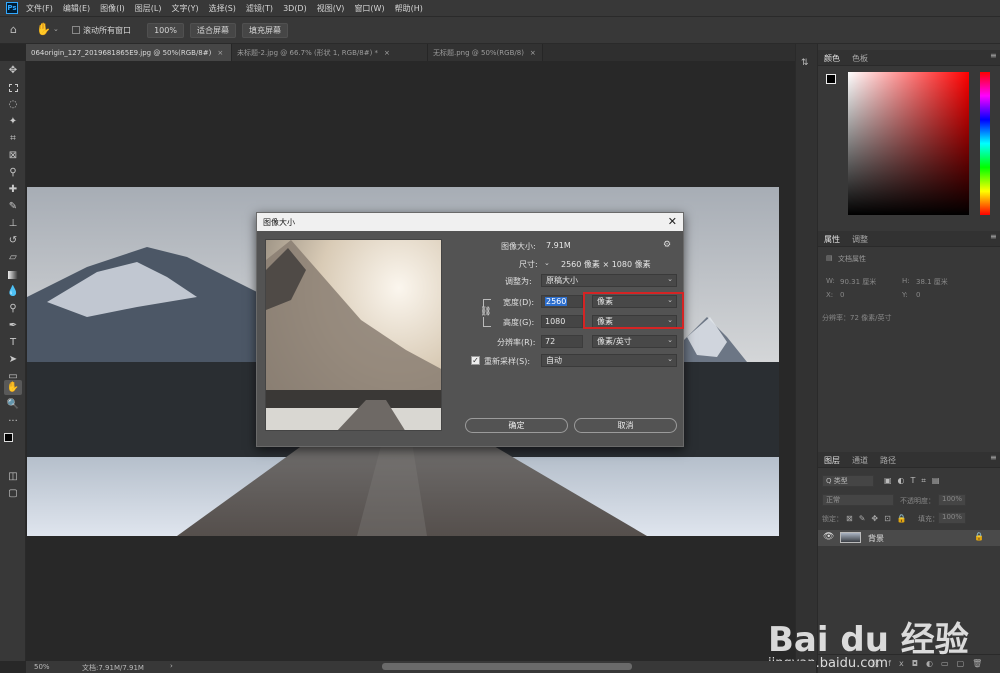  I want to click on hue-slider, so click(985, 143).